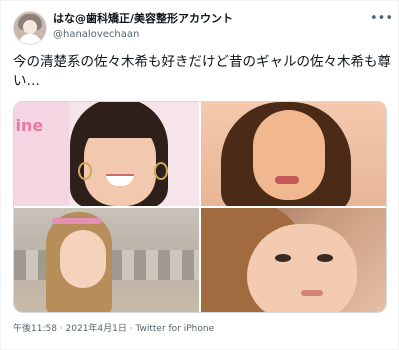  I want to click on photo-2-face, so click(289, 155).